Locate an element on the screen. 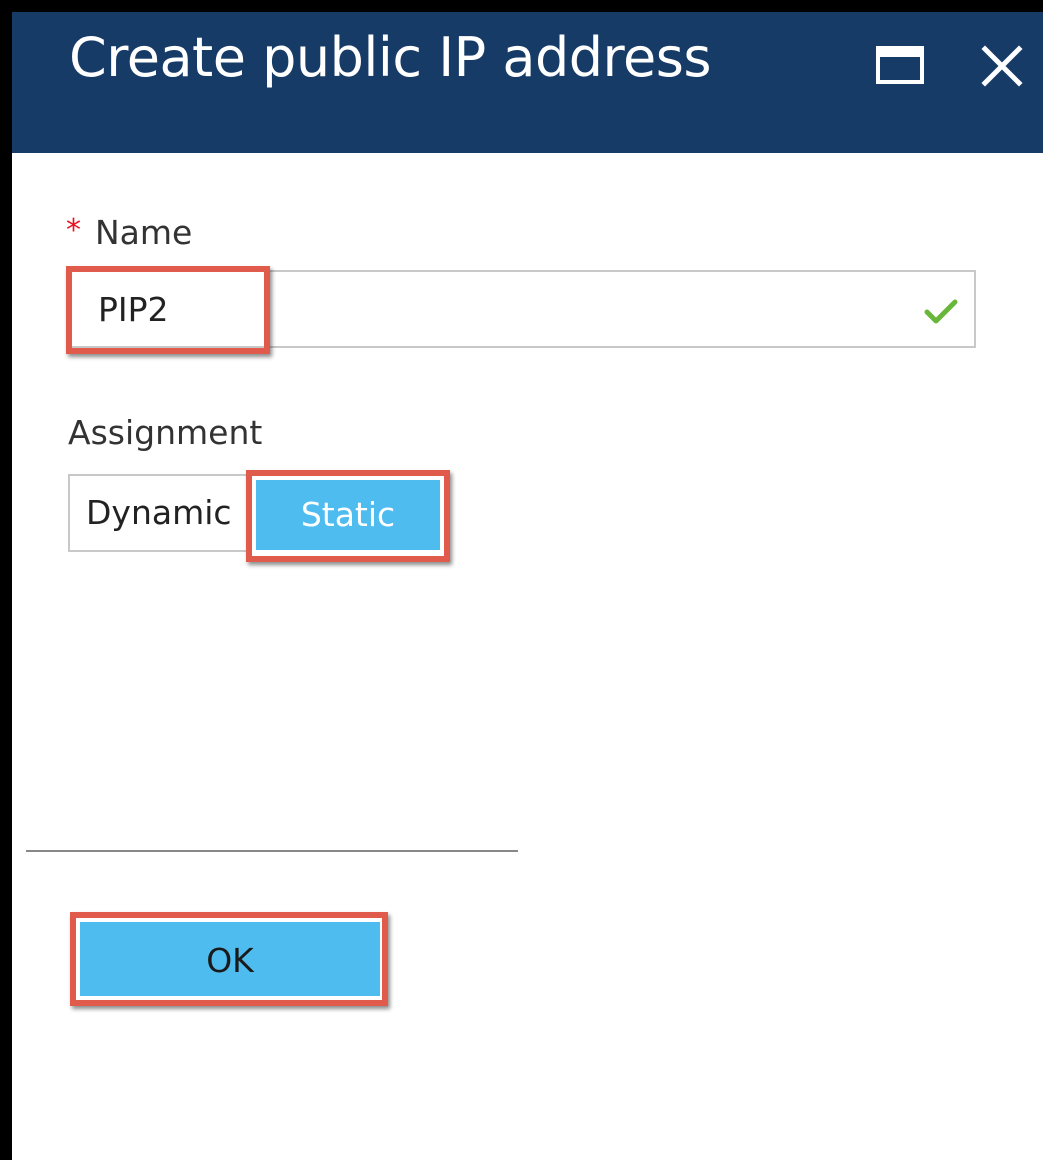 The height and width of the screenshot is (1160, 1043). checkmark-icon is located at coordinates (941, 312).